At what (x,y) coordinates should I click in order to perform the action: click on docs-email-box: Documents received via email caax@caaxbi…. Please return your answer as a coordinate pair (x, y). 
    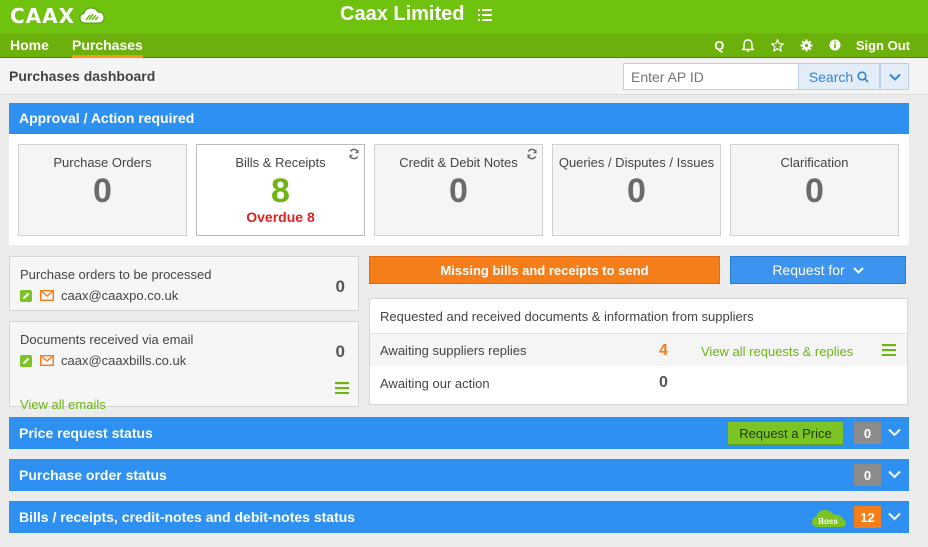
    Looking at the image, I should click on (184, 366).